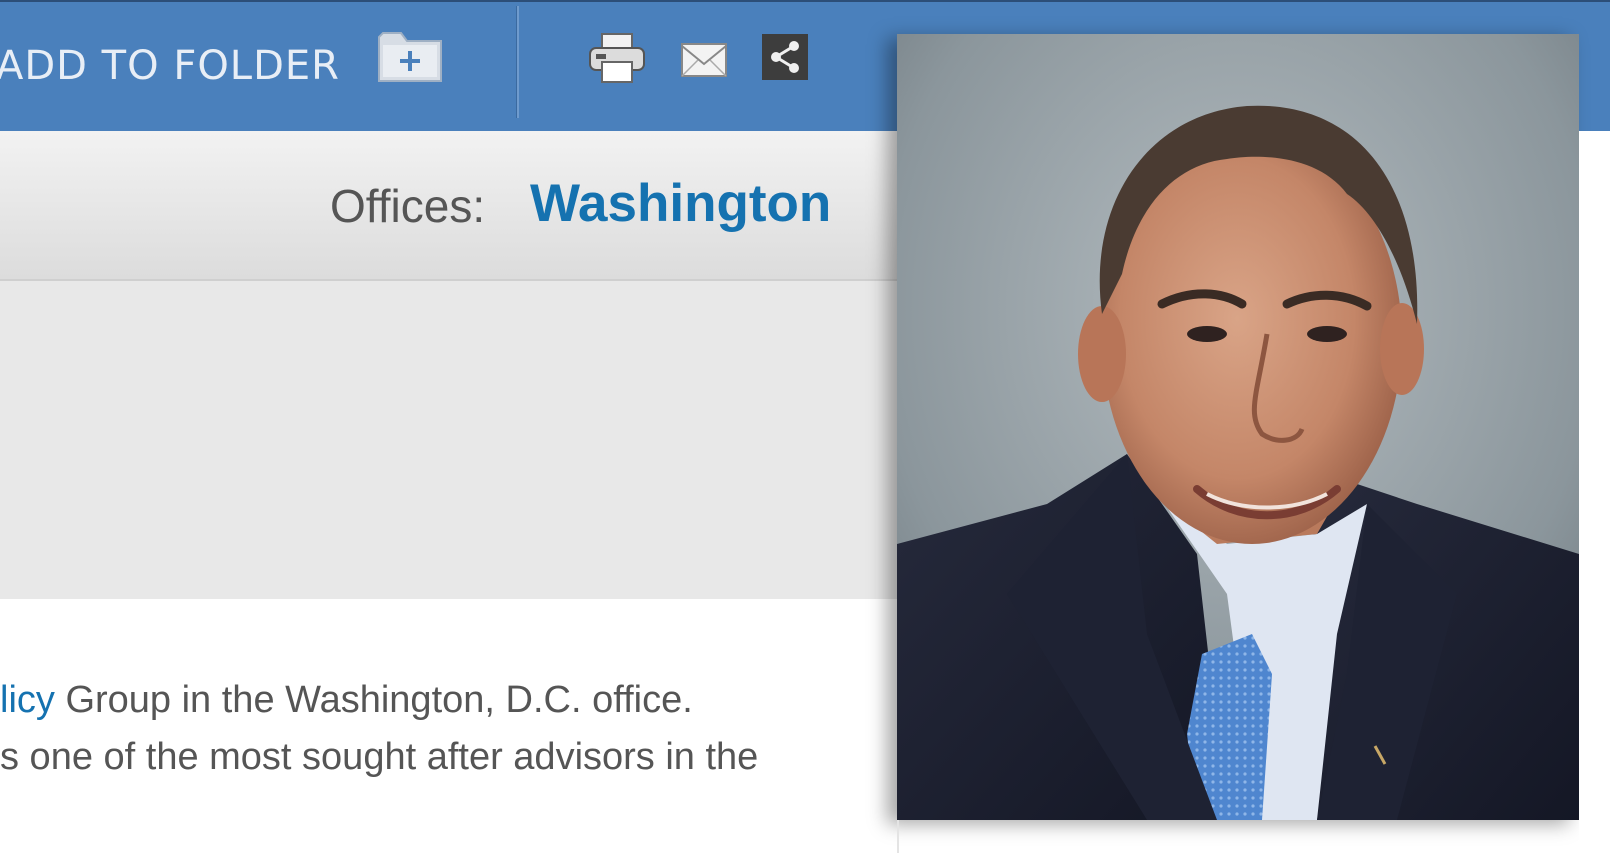 The image size is (1610, 853). What do you see at coordinates (617, 58) in the screenshot?
I see `printer-icon` at bounding box center [617, 58].